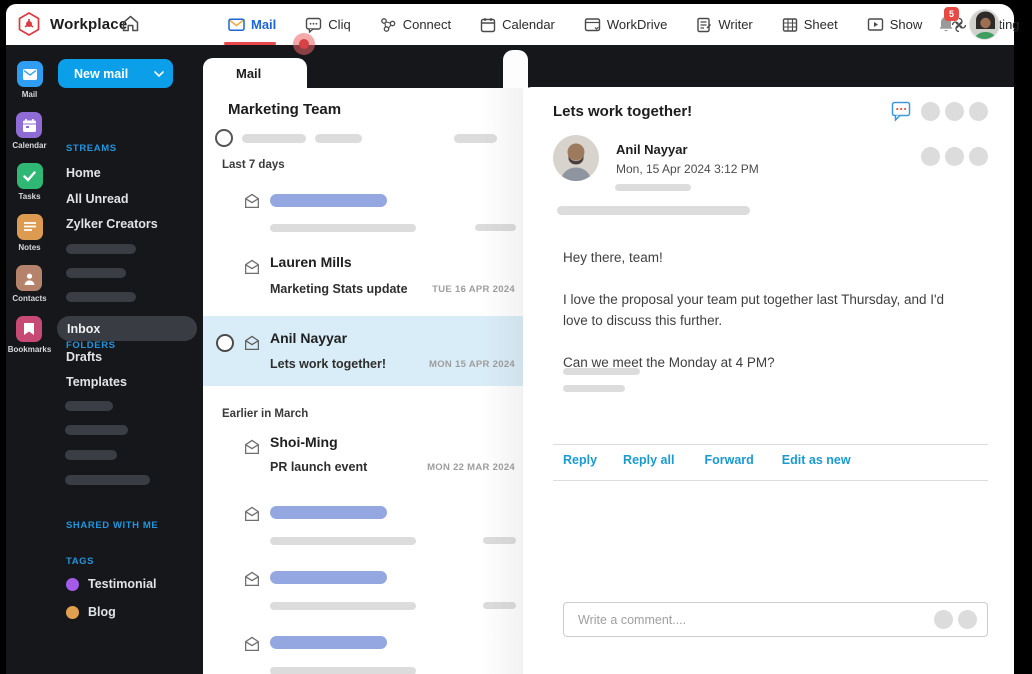 The height and width of the screenshot is (674, 1032). What do you see at coordinates (84, 357) in the screenshot?
I see `sidebar-item-drafts: Drafts` at bounding box center [84, 357].